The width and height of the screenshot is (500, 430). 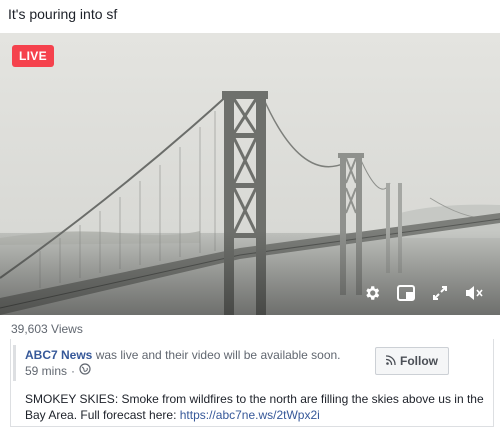 I want to click on view-count: 39,603 Views, so click(x=47, y=329).